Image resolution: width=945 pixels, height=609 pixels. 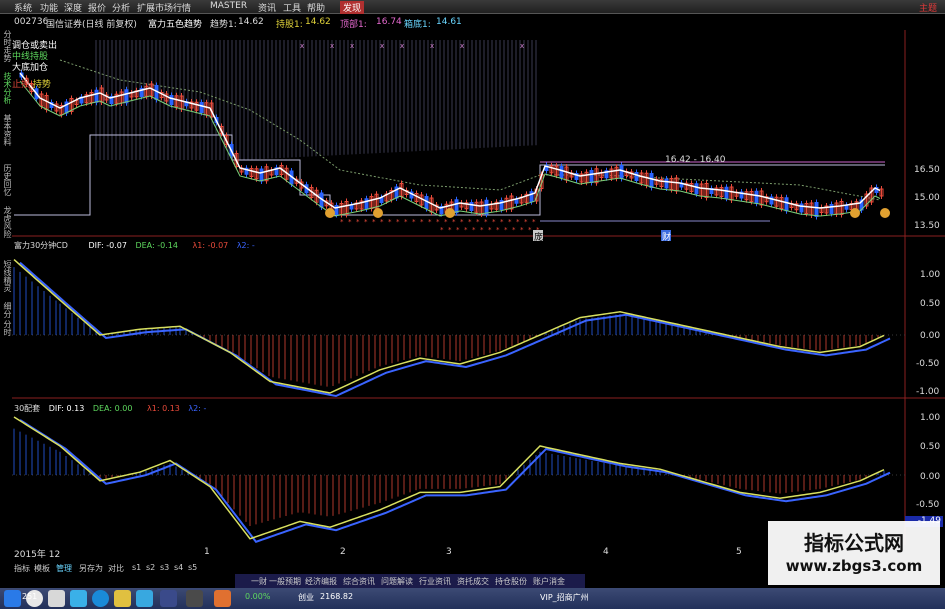 What do you see at coordinates (285, 581) in the screenshot?
I see `func-item-2: 一般预期` at bounding box center [285, 581].